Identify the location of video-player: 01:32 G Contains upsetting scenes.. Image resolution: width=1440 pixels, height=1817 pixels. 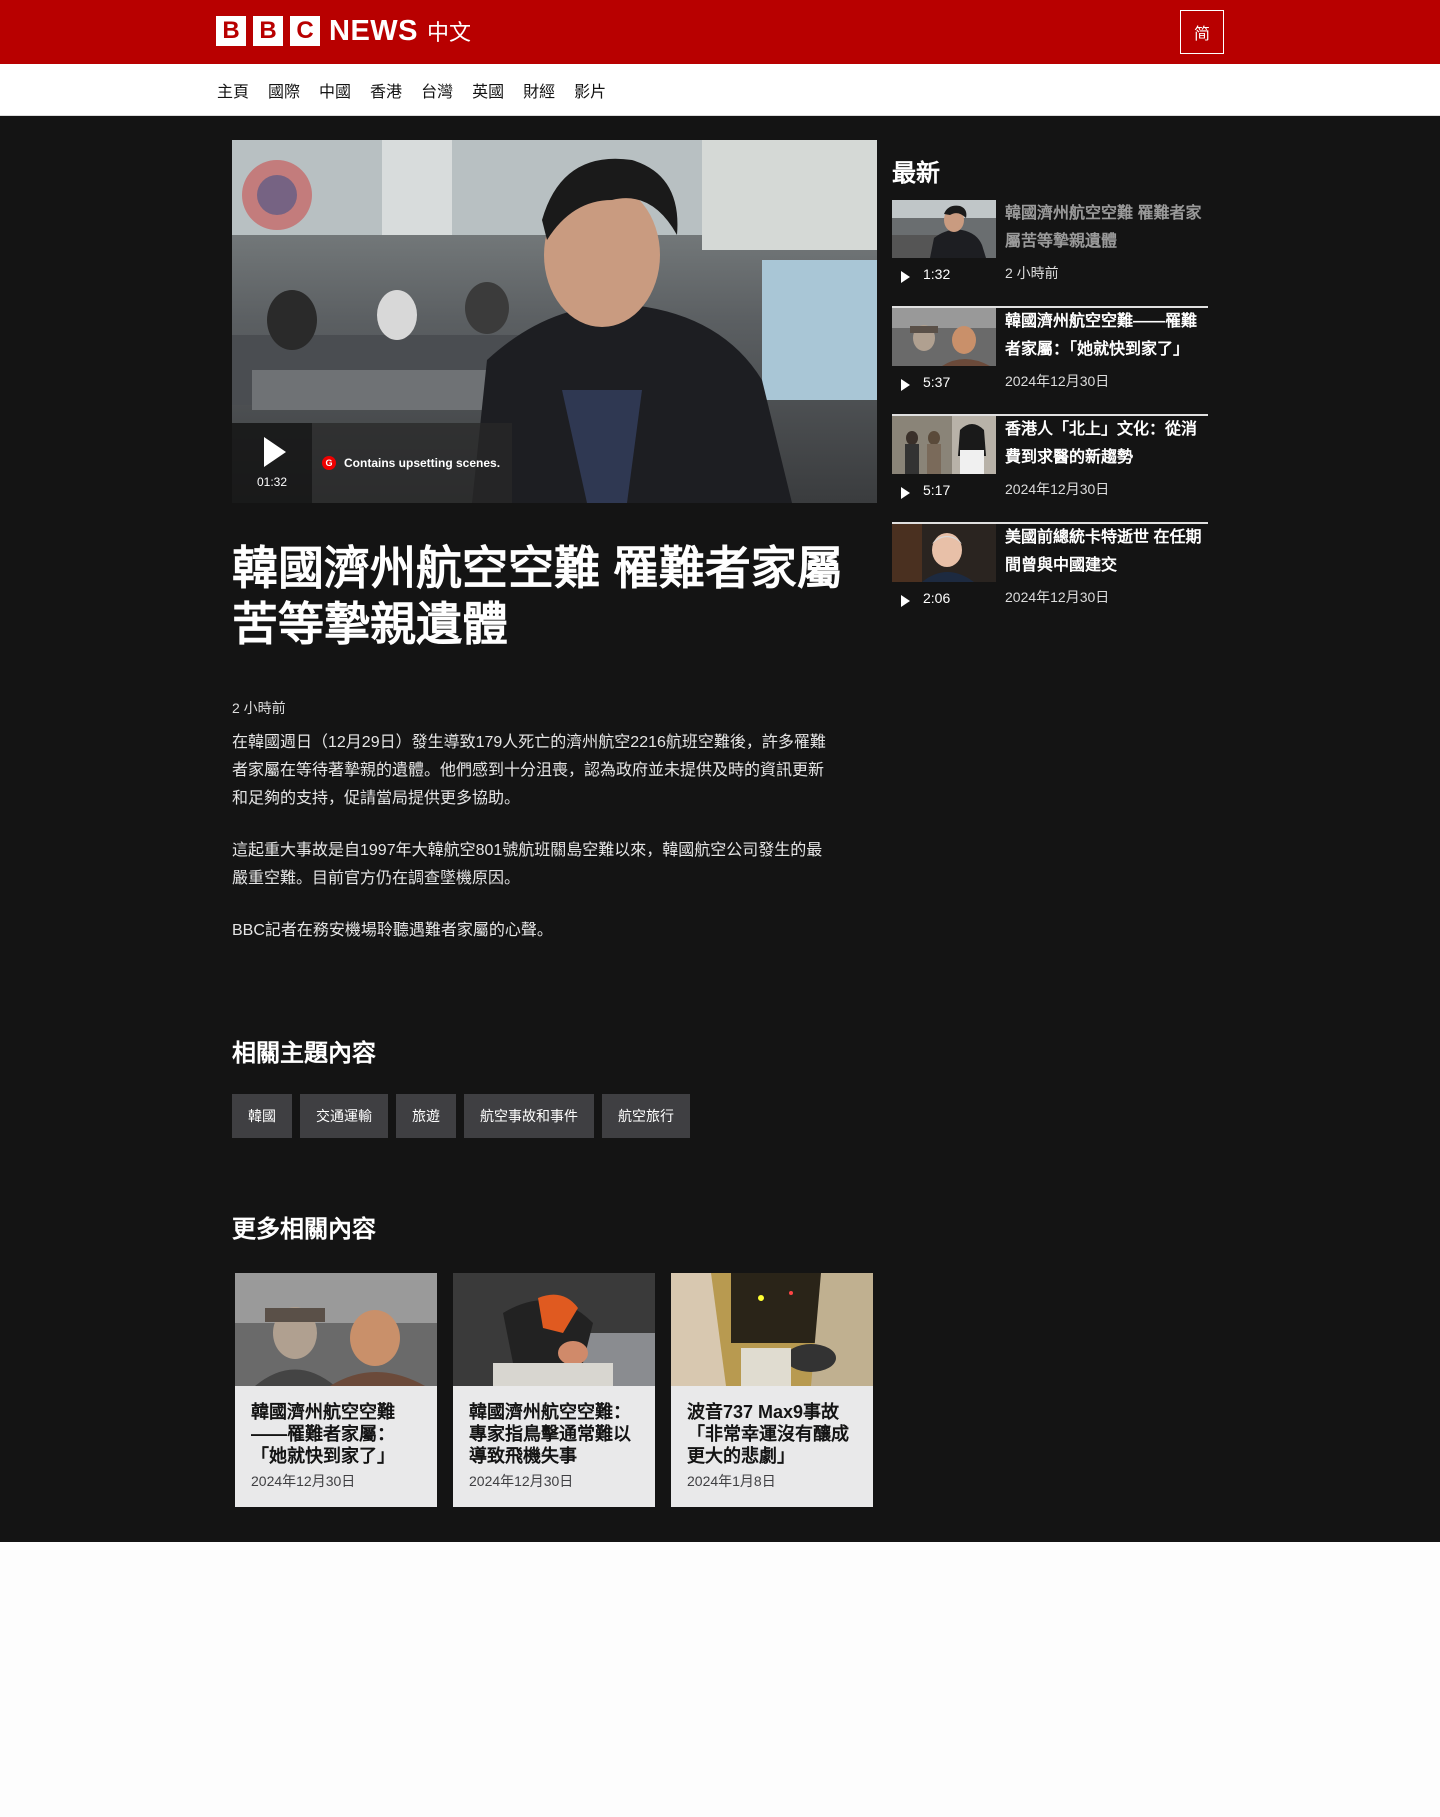
(554, 321).